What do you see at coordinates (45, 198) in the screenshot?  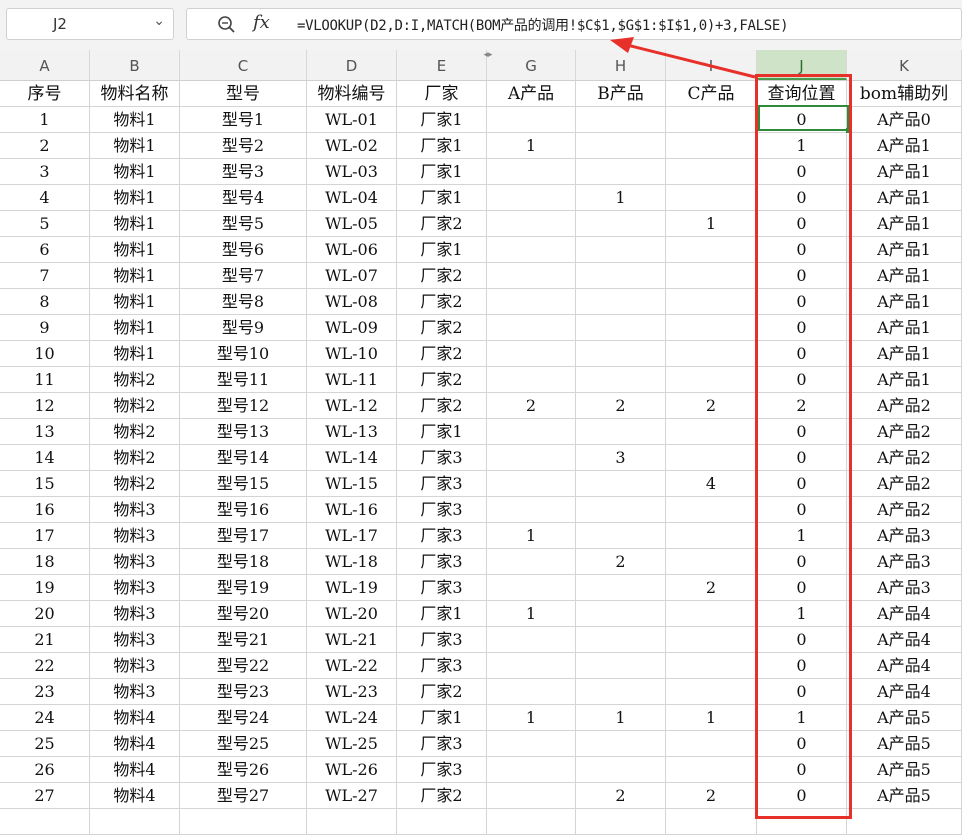 I see `table-cell: 4` at bounding box center [45, 198].